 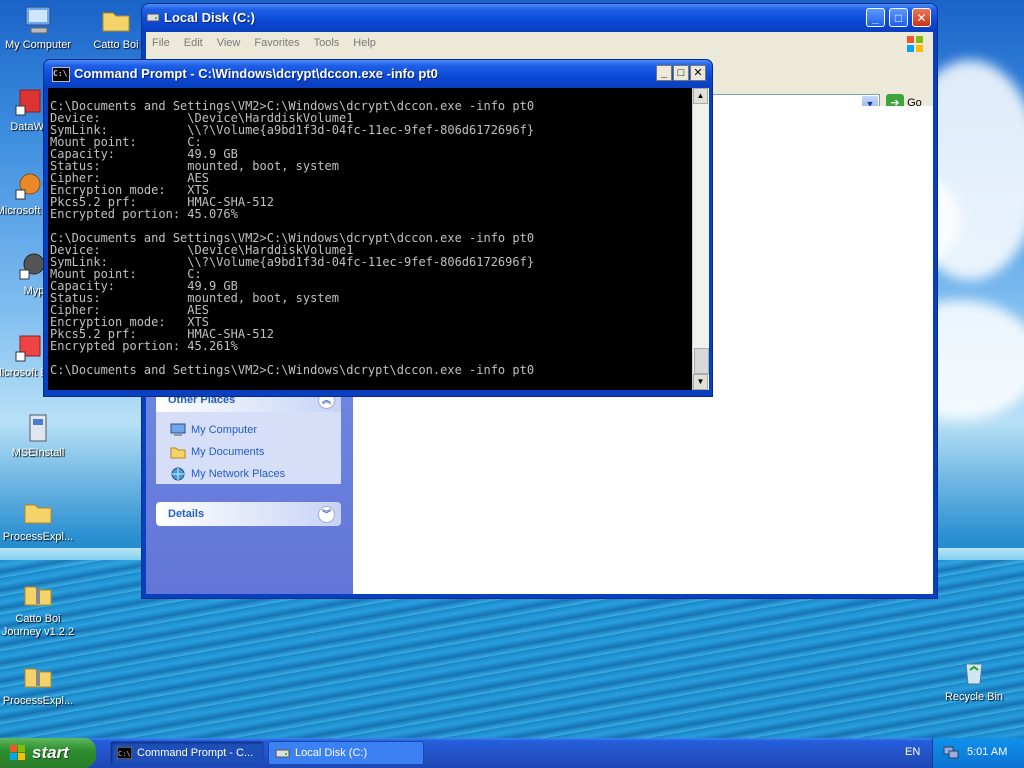 What do you see at coordinates (681, 73) in the screenshot?
I see `cmd-maximize-button: □` at bounding box center [681, 73].